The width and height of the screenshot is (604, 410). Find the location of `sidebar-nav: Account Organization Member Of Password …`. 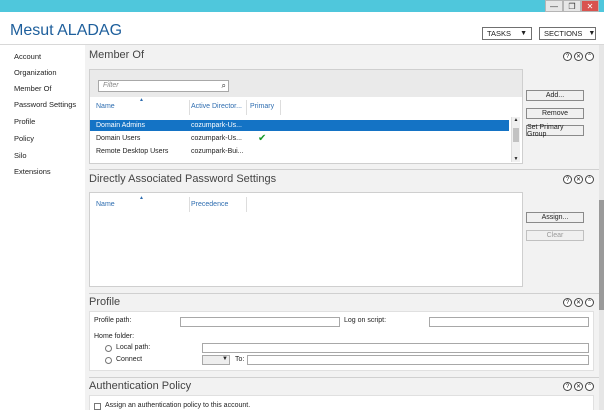

sidebar-nav: Account Organization Member Of Password … is located at coordinates (42, 227).